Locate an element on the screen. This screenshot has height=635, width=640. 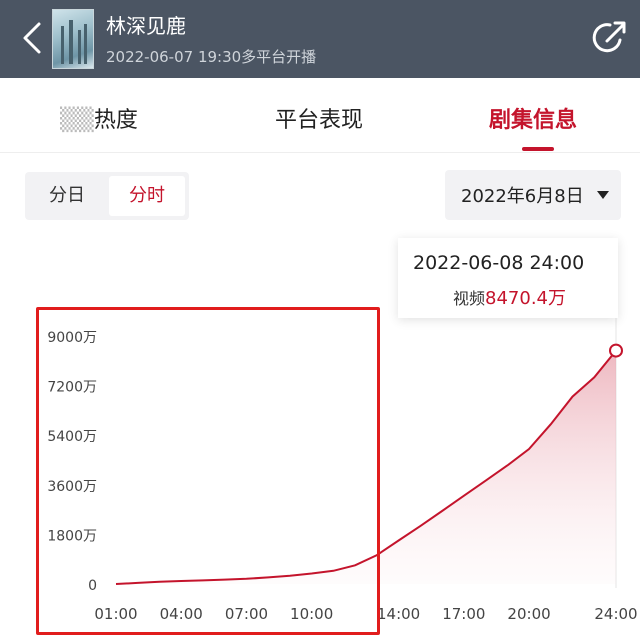
tooltip-datetime: 2022-06-08 24:00 is located at coordinates (499, 263).